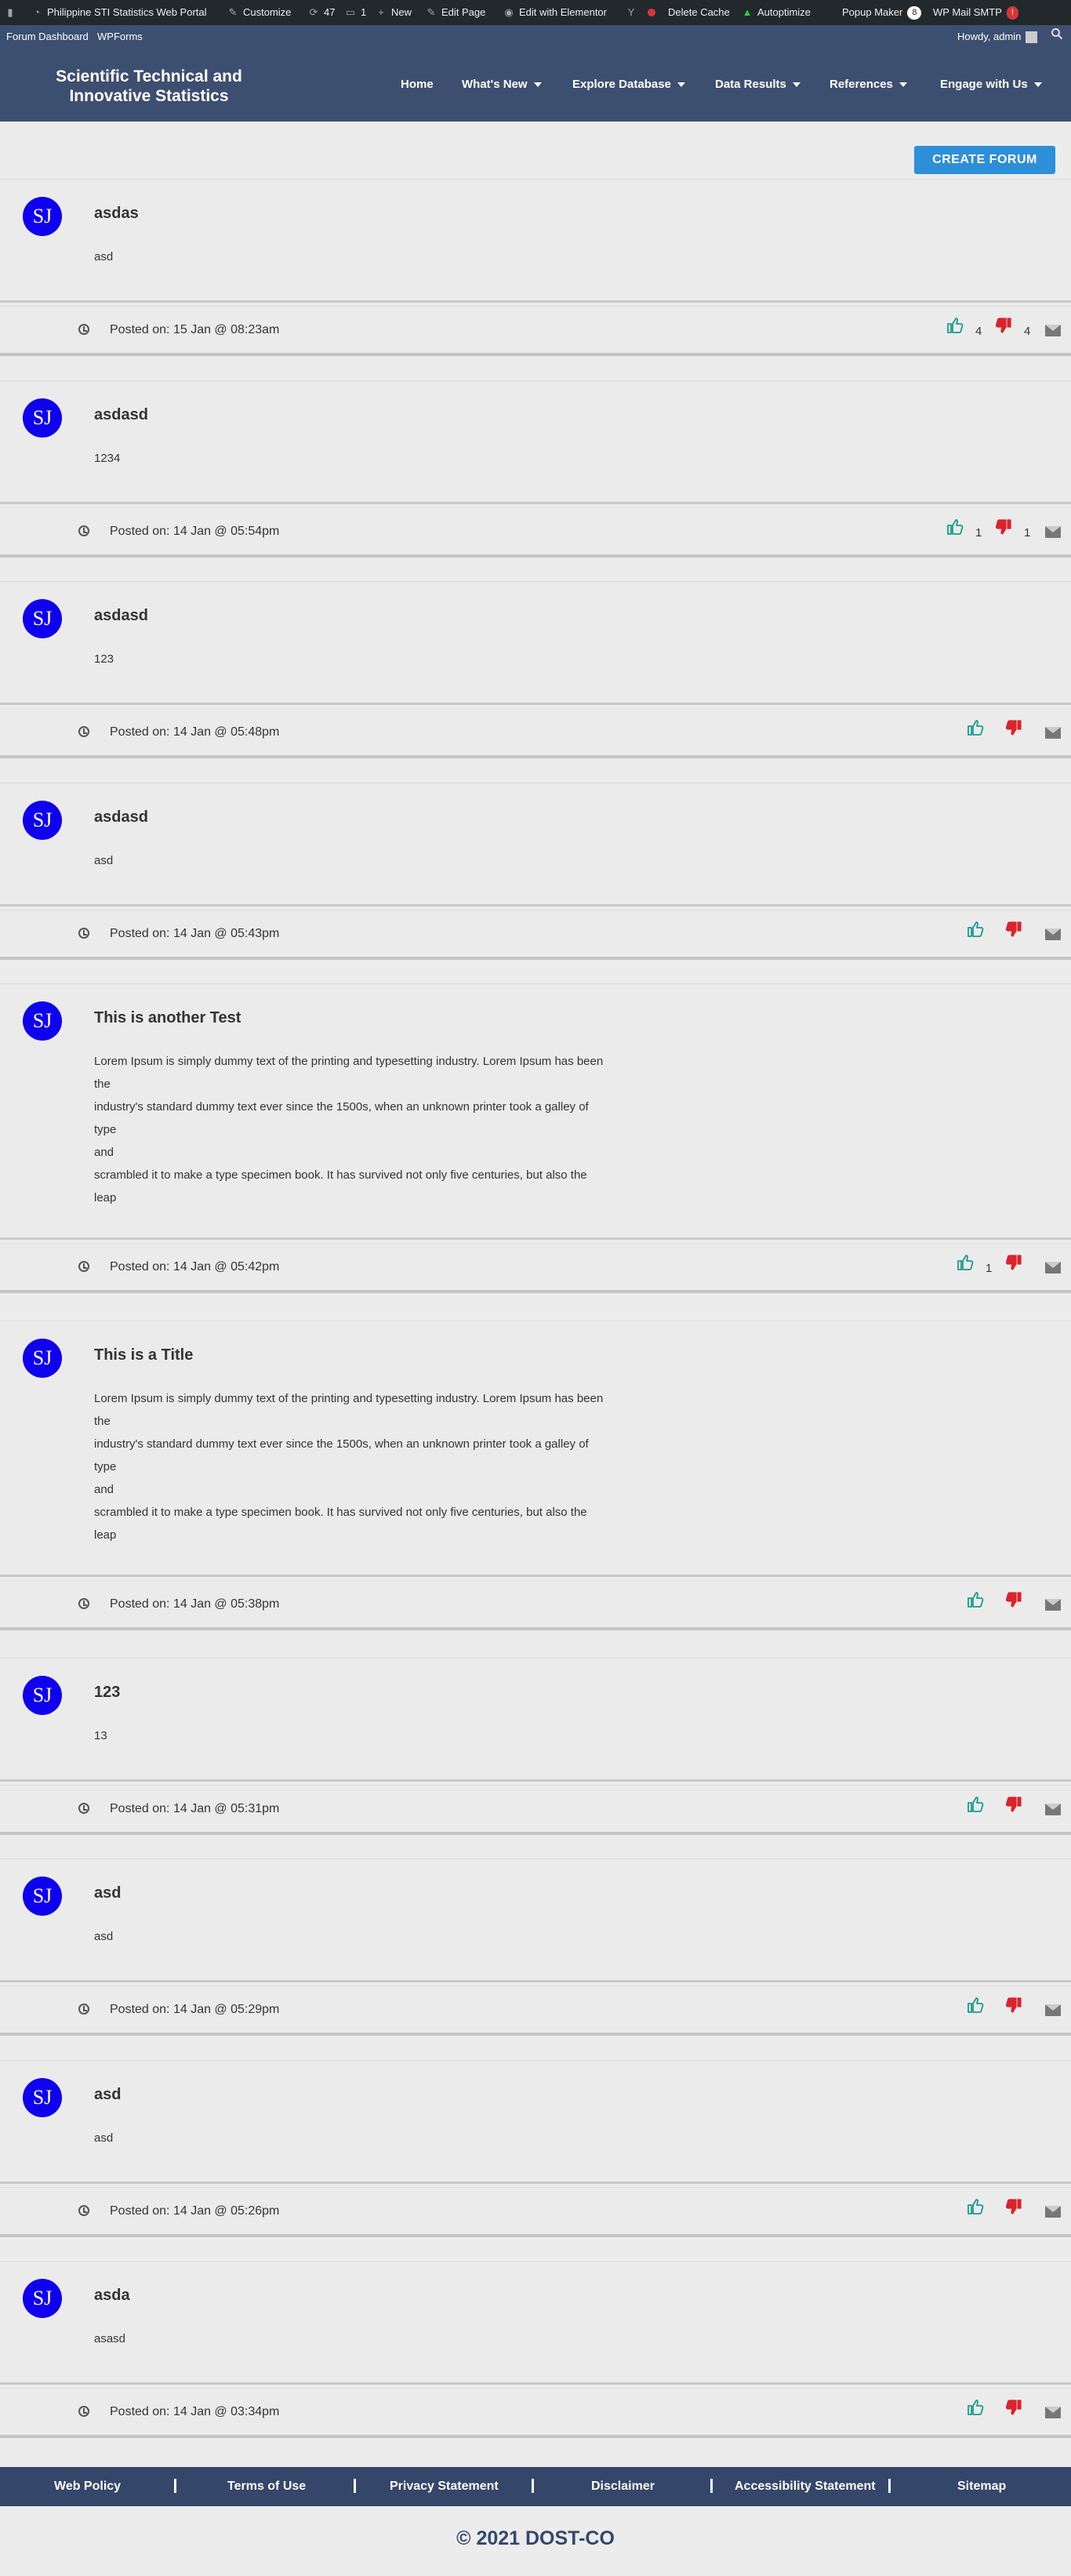 The width and height of the screenshot is (1071, 2576). Describe the element at coordinates (266, 2487) in the screenshot. I see `footer-terms-of-use: Terms of Use` at that location.